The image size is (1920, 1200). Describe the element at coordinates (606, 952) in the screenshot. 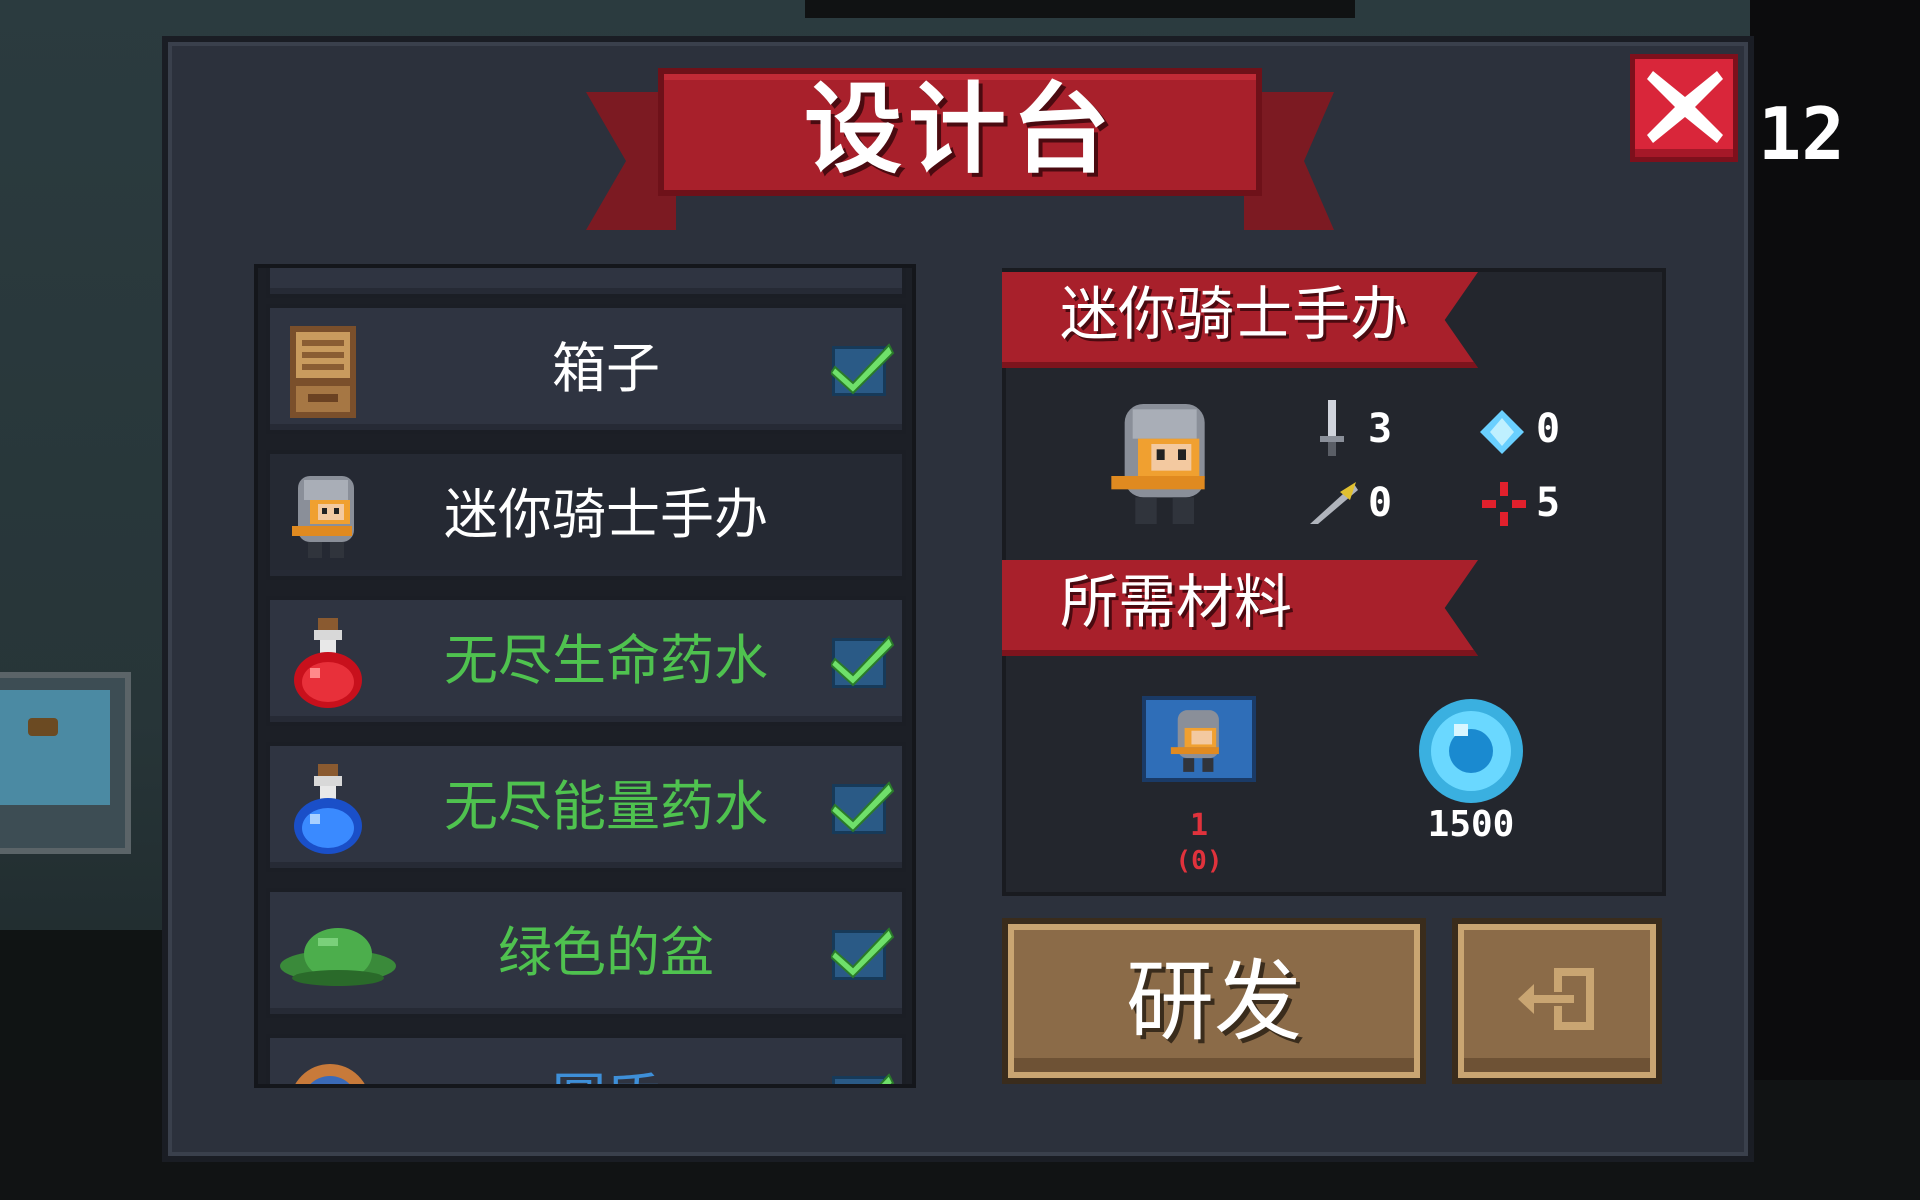

I see `list-item-label: 绿色的盆` at that location.